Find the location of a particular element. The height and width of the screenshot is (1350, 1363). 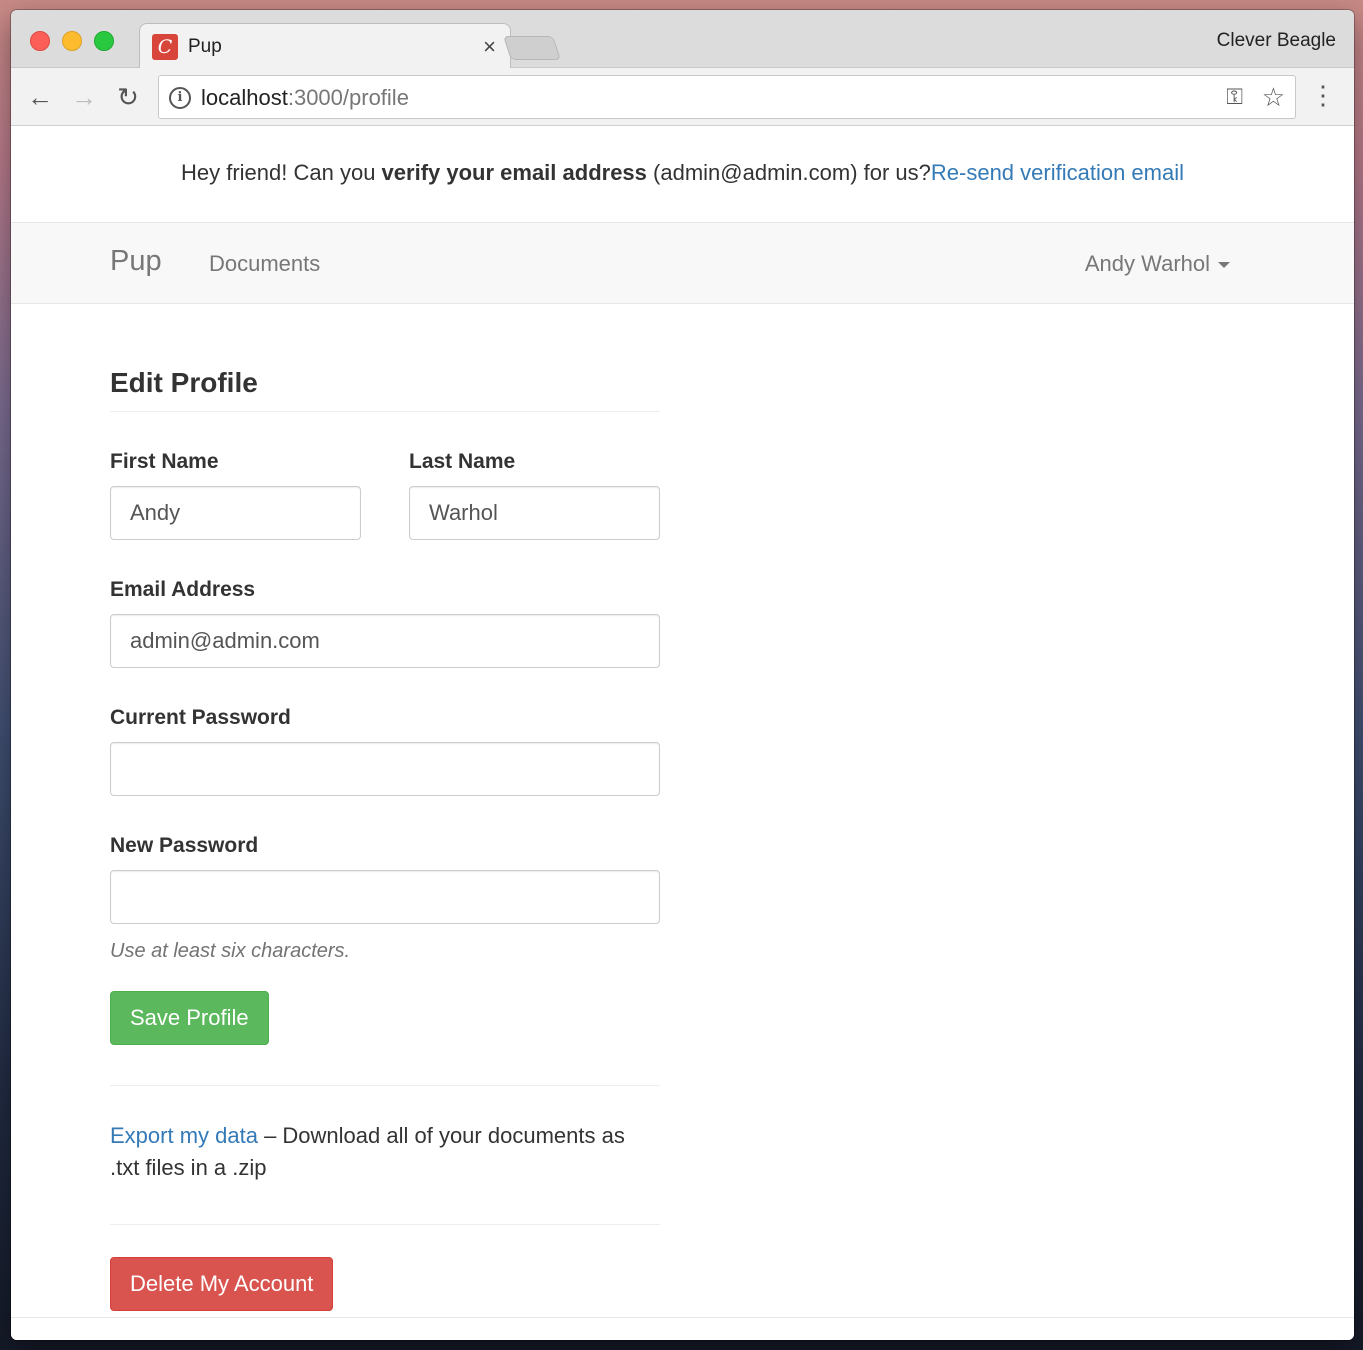

forward-arrow-icon: → is located at coordinates (84, 97).